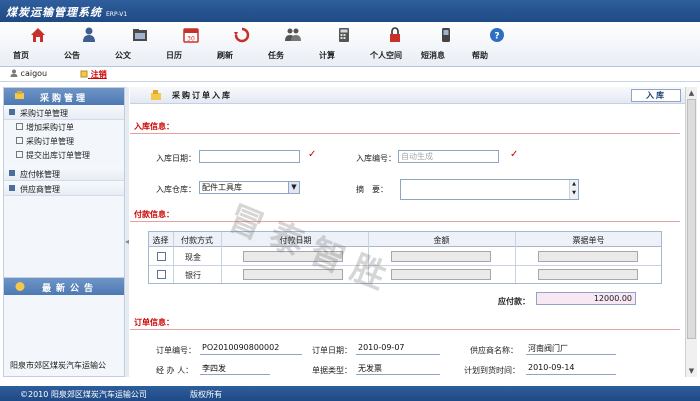 This screenshot has height=401, width=700. Describe the element at coordinates (14, 73) in the screenshot. I see `user-icon` at that location.